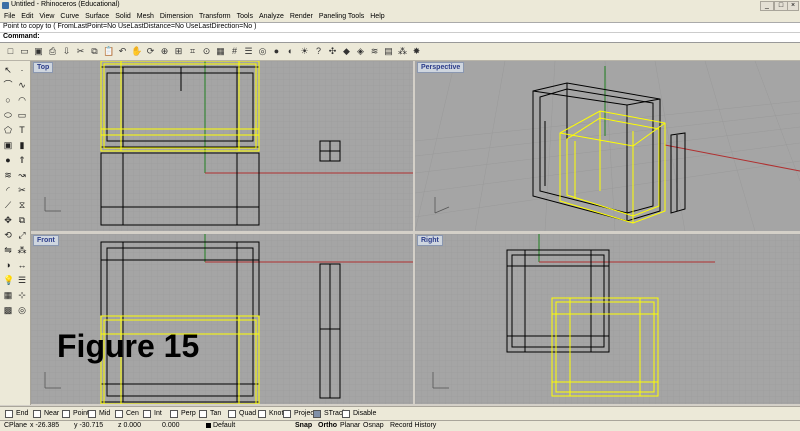 Image resolution: width=800 pixels, height=431 pixels. What do you see at coordinates (304, 51) in the screenshot?
I see `lights-icon: ☀` at bounding box center [304, 51].